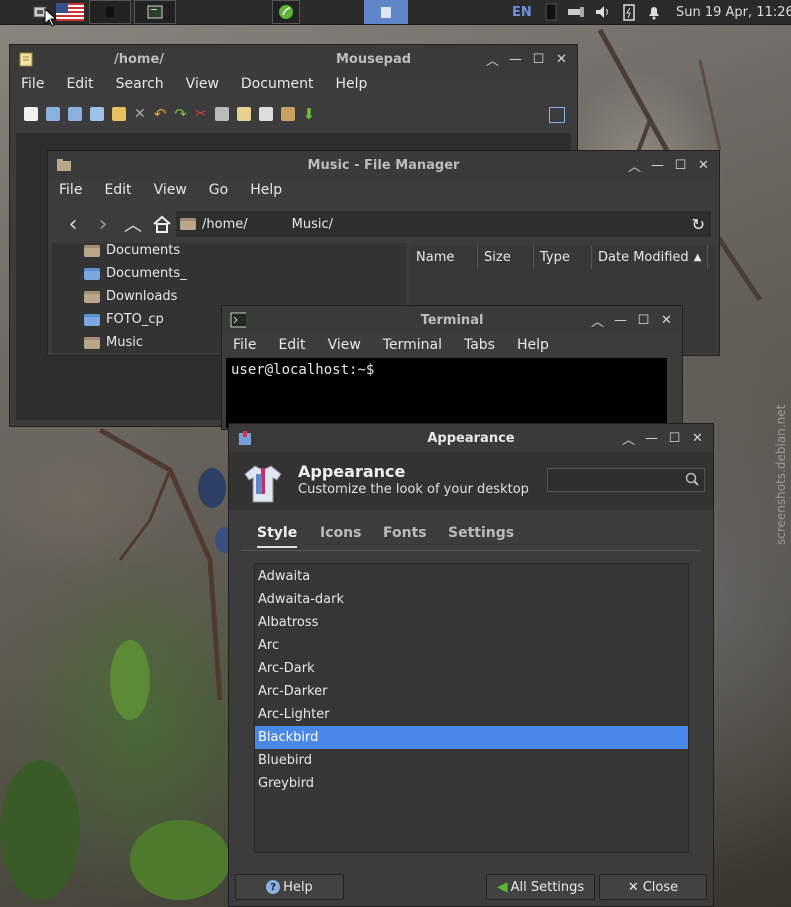  What do you see at coordinates (629, 12) in the screenshot?
I see `battery-icon` at bounding box center [629, 12].